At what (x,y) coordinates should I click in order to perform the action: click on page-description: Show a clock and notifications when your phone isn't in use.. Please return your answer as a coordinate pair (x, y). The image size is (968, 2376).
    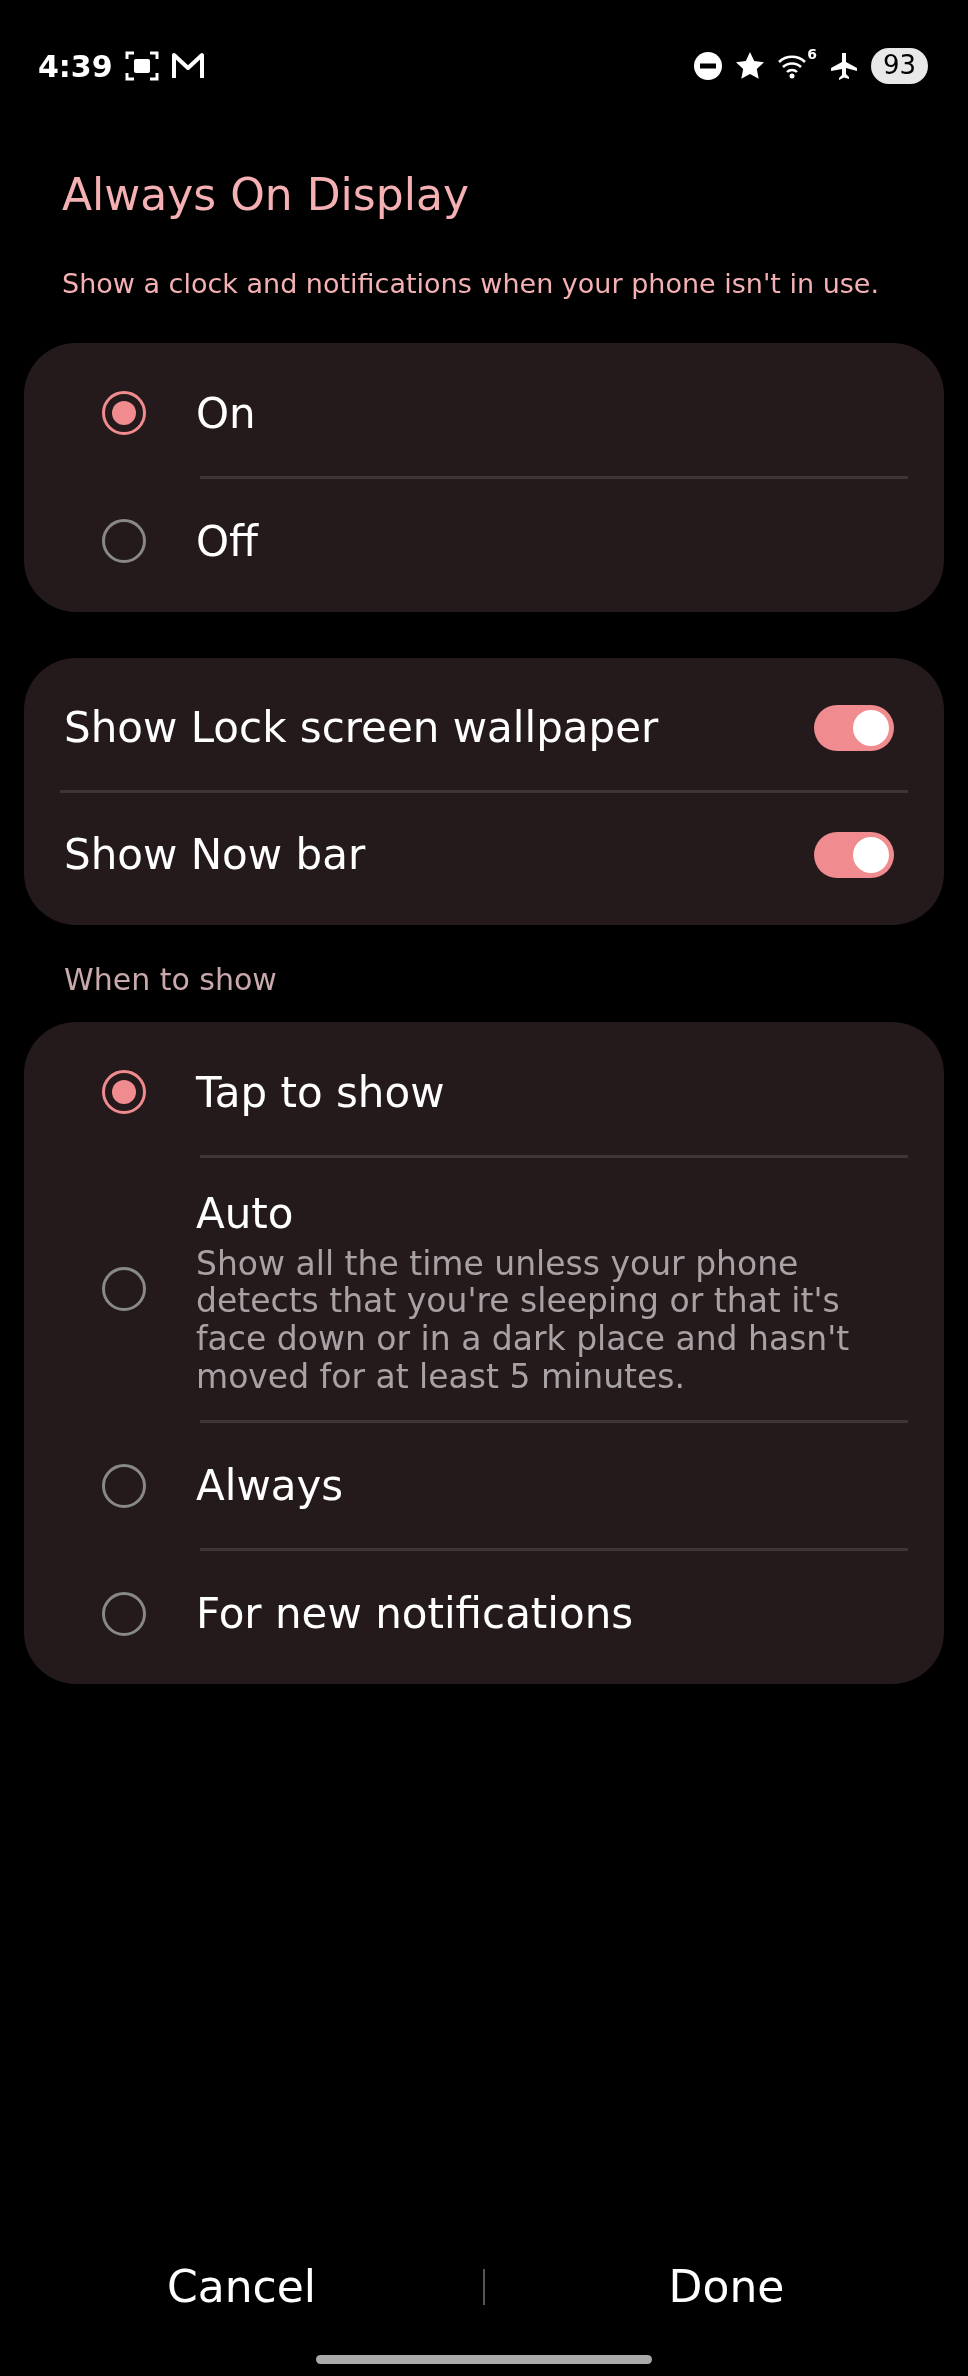
    Looking at the image, I should click on (471, 284).